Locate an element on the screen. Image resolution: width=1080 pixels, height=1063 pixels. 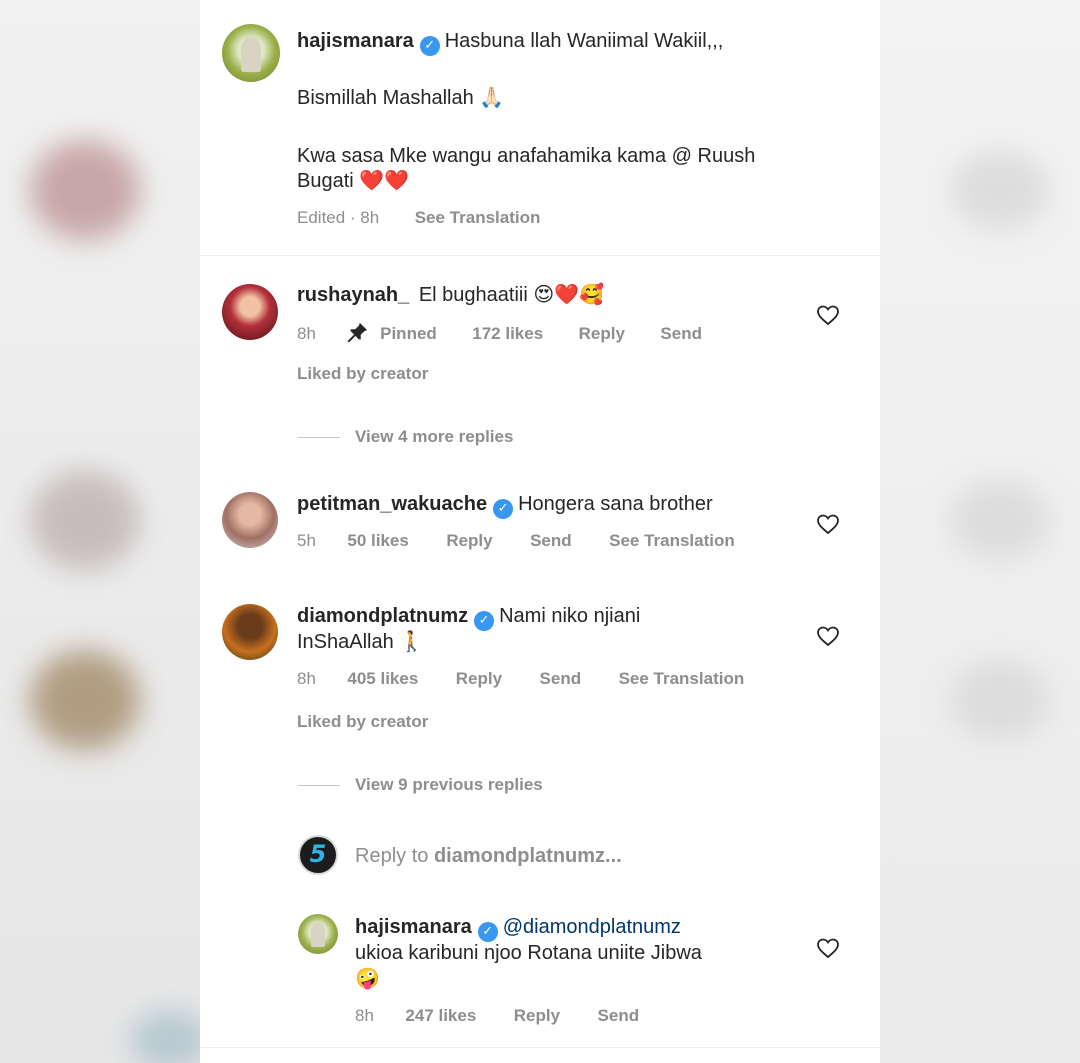
post-author-username: hajismanara is located at coordinates (355, 41).